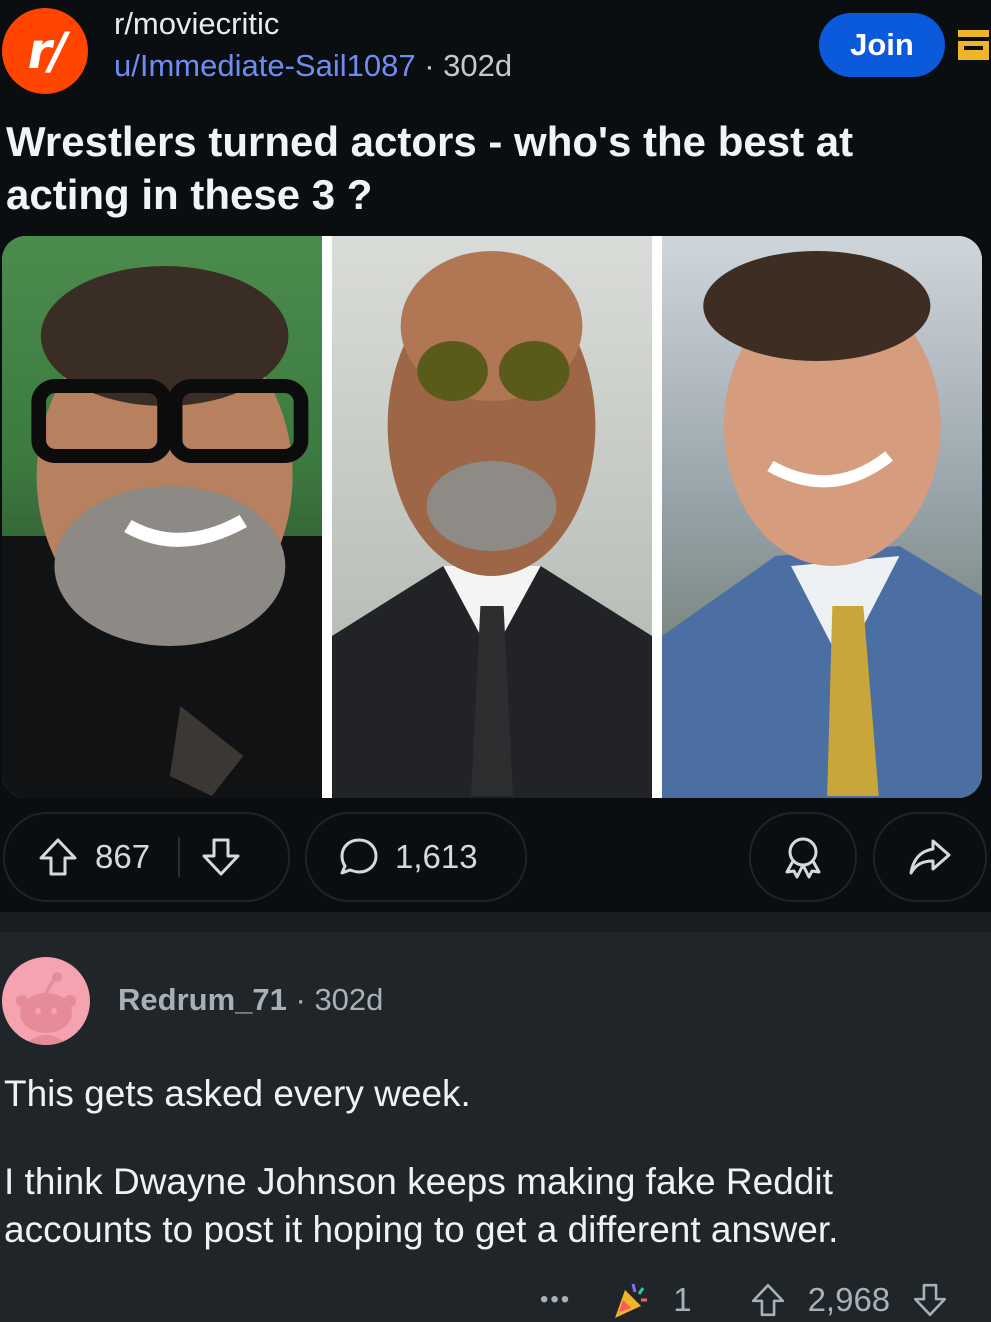 The image size is (991, 1322). What do you see at coordinates (359, 856) in the screenshot?
I see `comment-bubble-icon` at bounding box center [359, 856].